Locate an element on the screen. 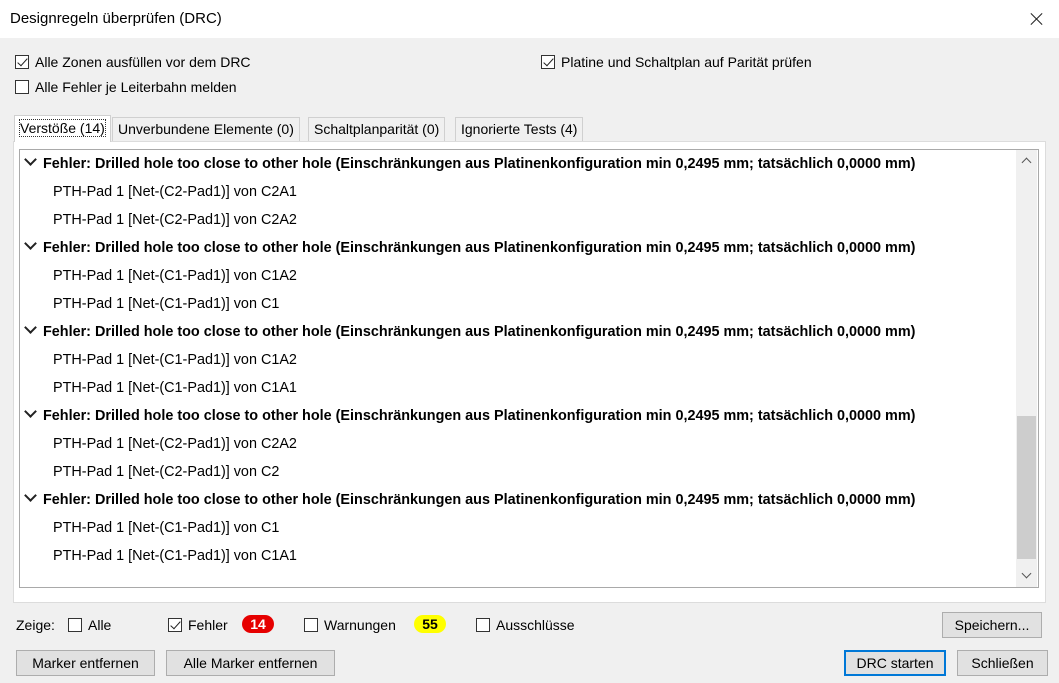 The image size is (1059, 683). close-icon is located at coordinates (1036, 19).